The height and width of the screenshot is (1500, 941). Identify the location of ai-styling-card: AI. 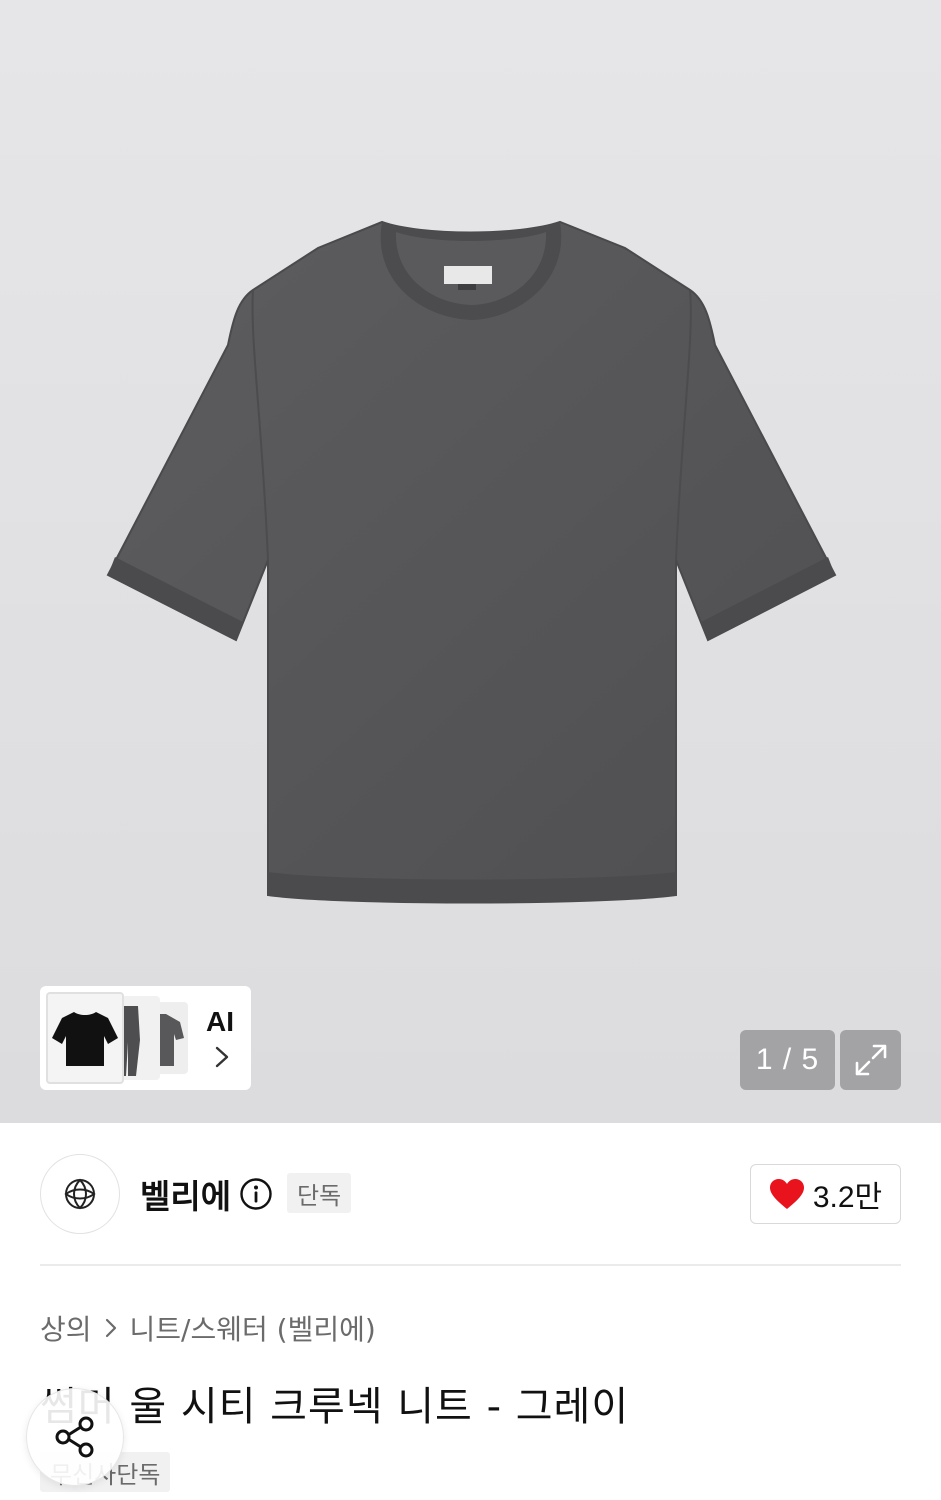
(145, 1038).